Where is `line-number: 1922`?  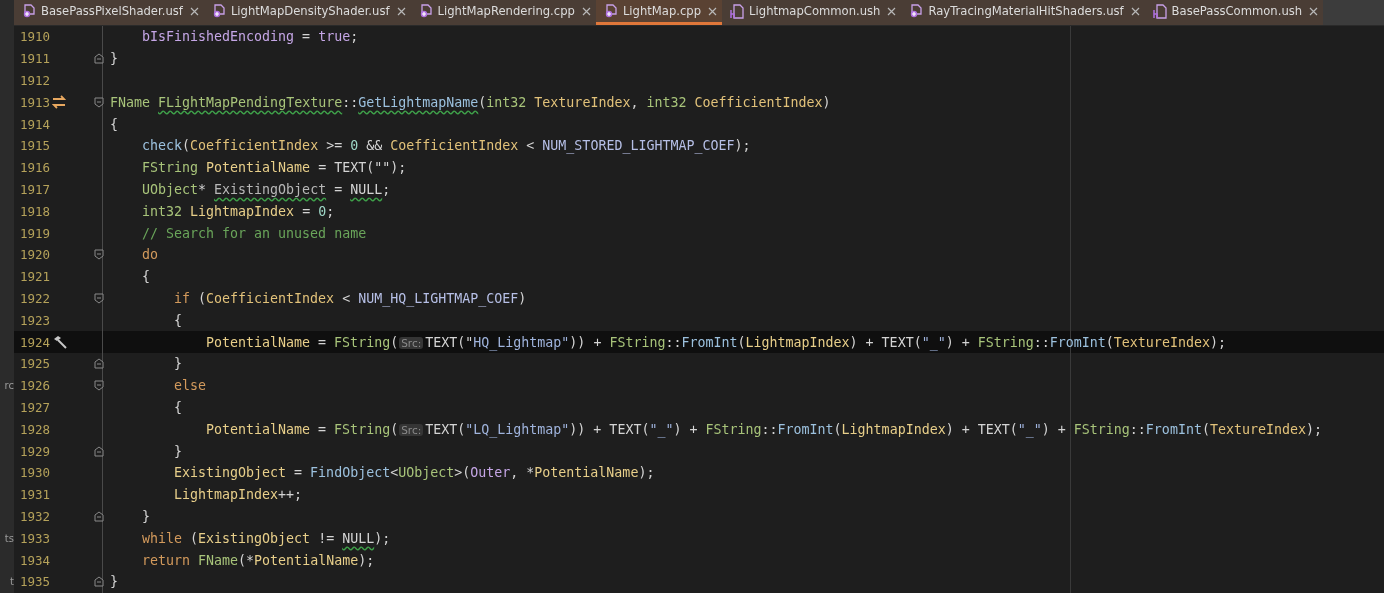 line-number: 1922 is located at coordinates (35, 298).